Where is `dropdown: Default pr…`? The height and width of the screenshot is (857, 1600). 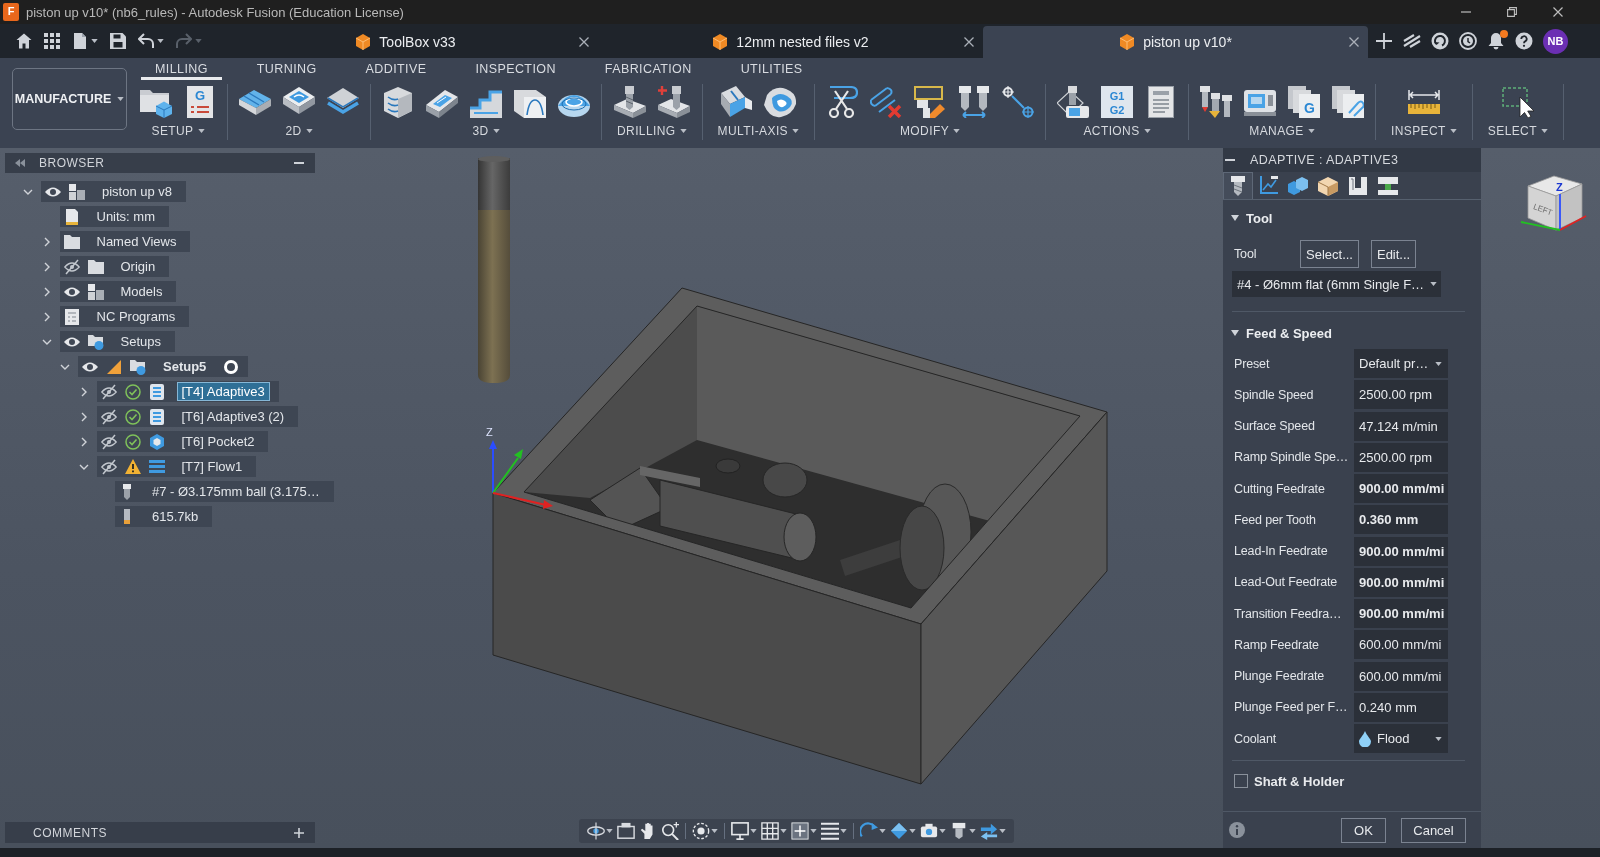
dropdown: Default pr… is located at coordinates (1401, 364).